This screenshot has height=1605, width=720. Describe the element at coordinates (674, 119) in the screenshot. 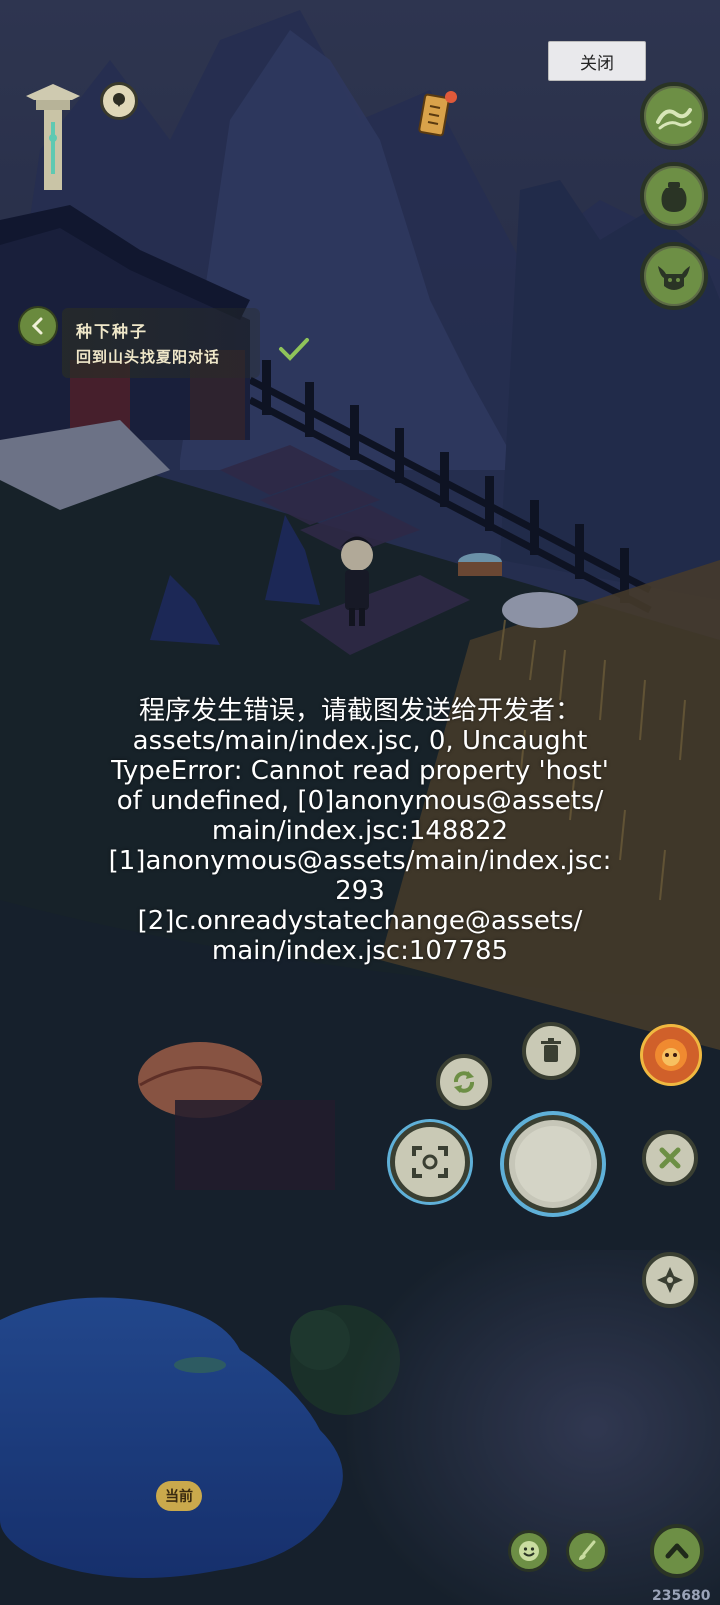

I see `wave-skill-icon` at that location.